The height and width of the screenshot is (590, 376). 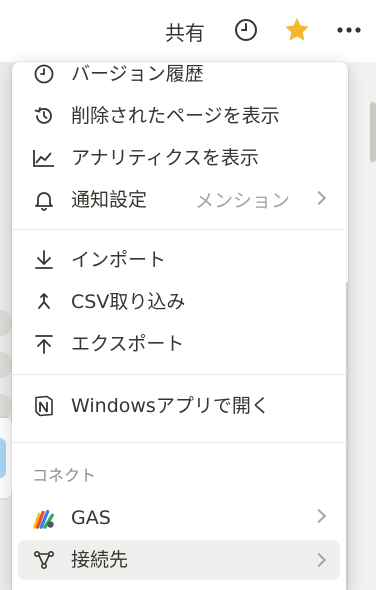 What do you see at coordinates (44, 260) in the screenshot?
I see `import-icon` at bounding box center [44, 260].